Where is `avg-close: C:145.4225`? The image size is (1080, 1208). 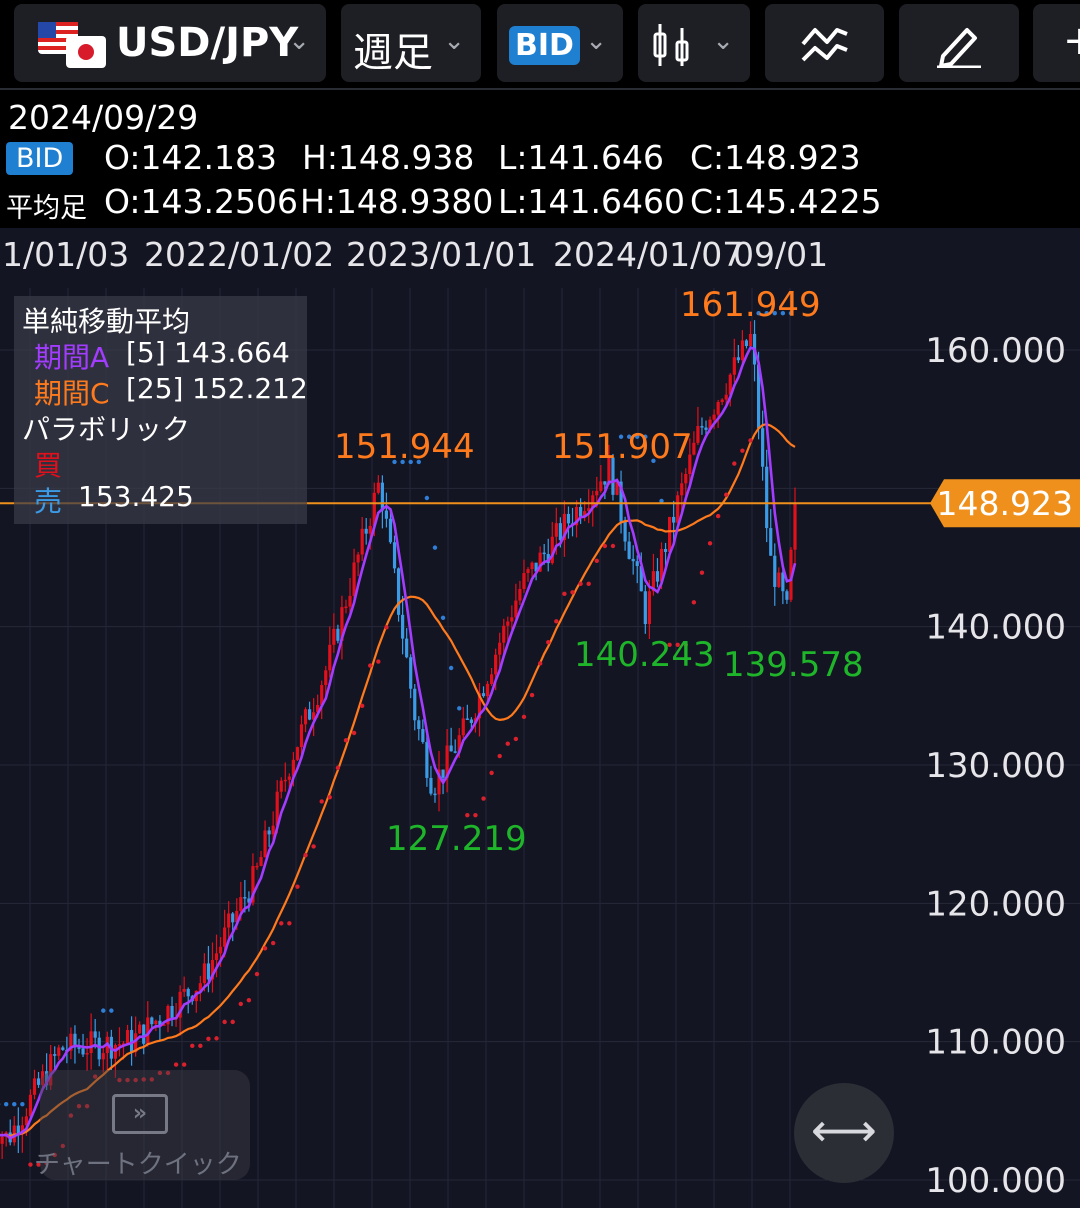 avg-close: C:145.4225 is located at coordinates (786, 201).